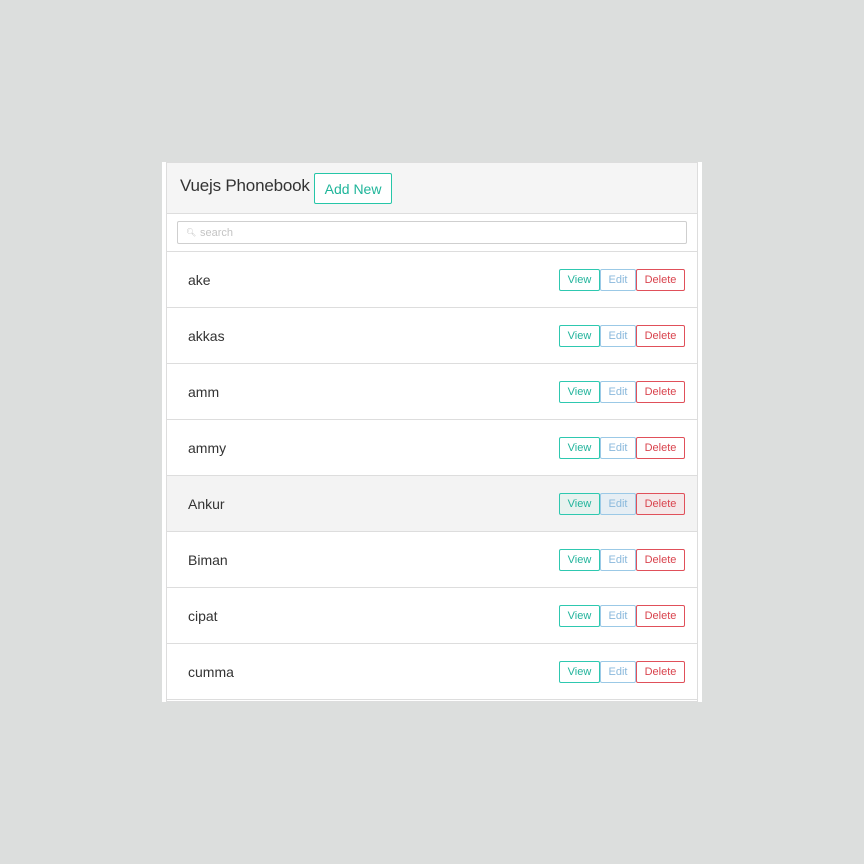 This screenshot has height=864, width=864. What do you see at coordinates (199, 279) in the screenshot?
I see `contact-name: ake` at bounding box center [199, 279].